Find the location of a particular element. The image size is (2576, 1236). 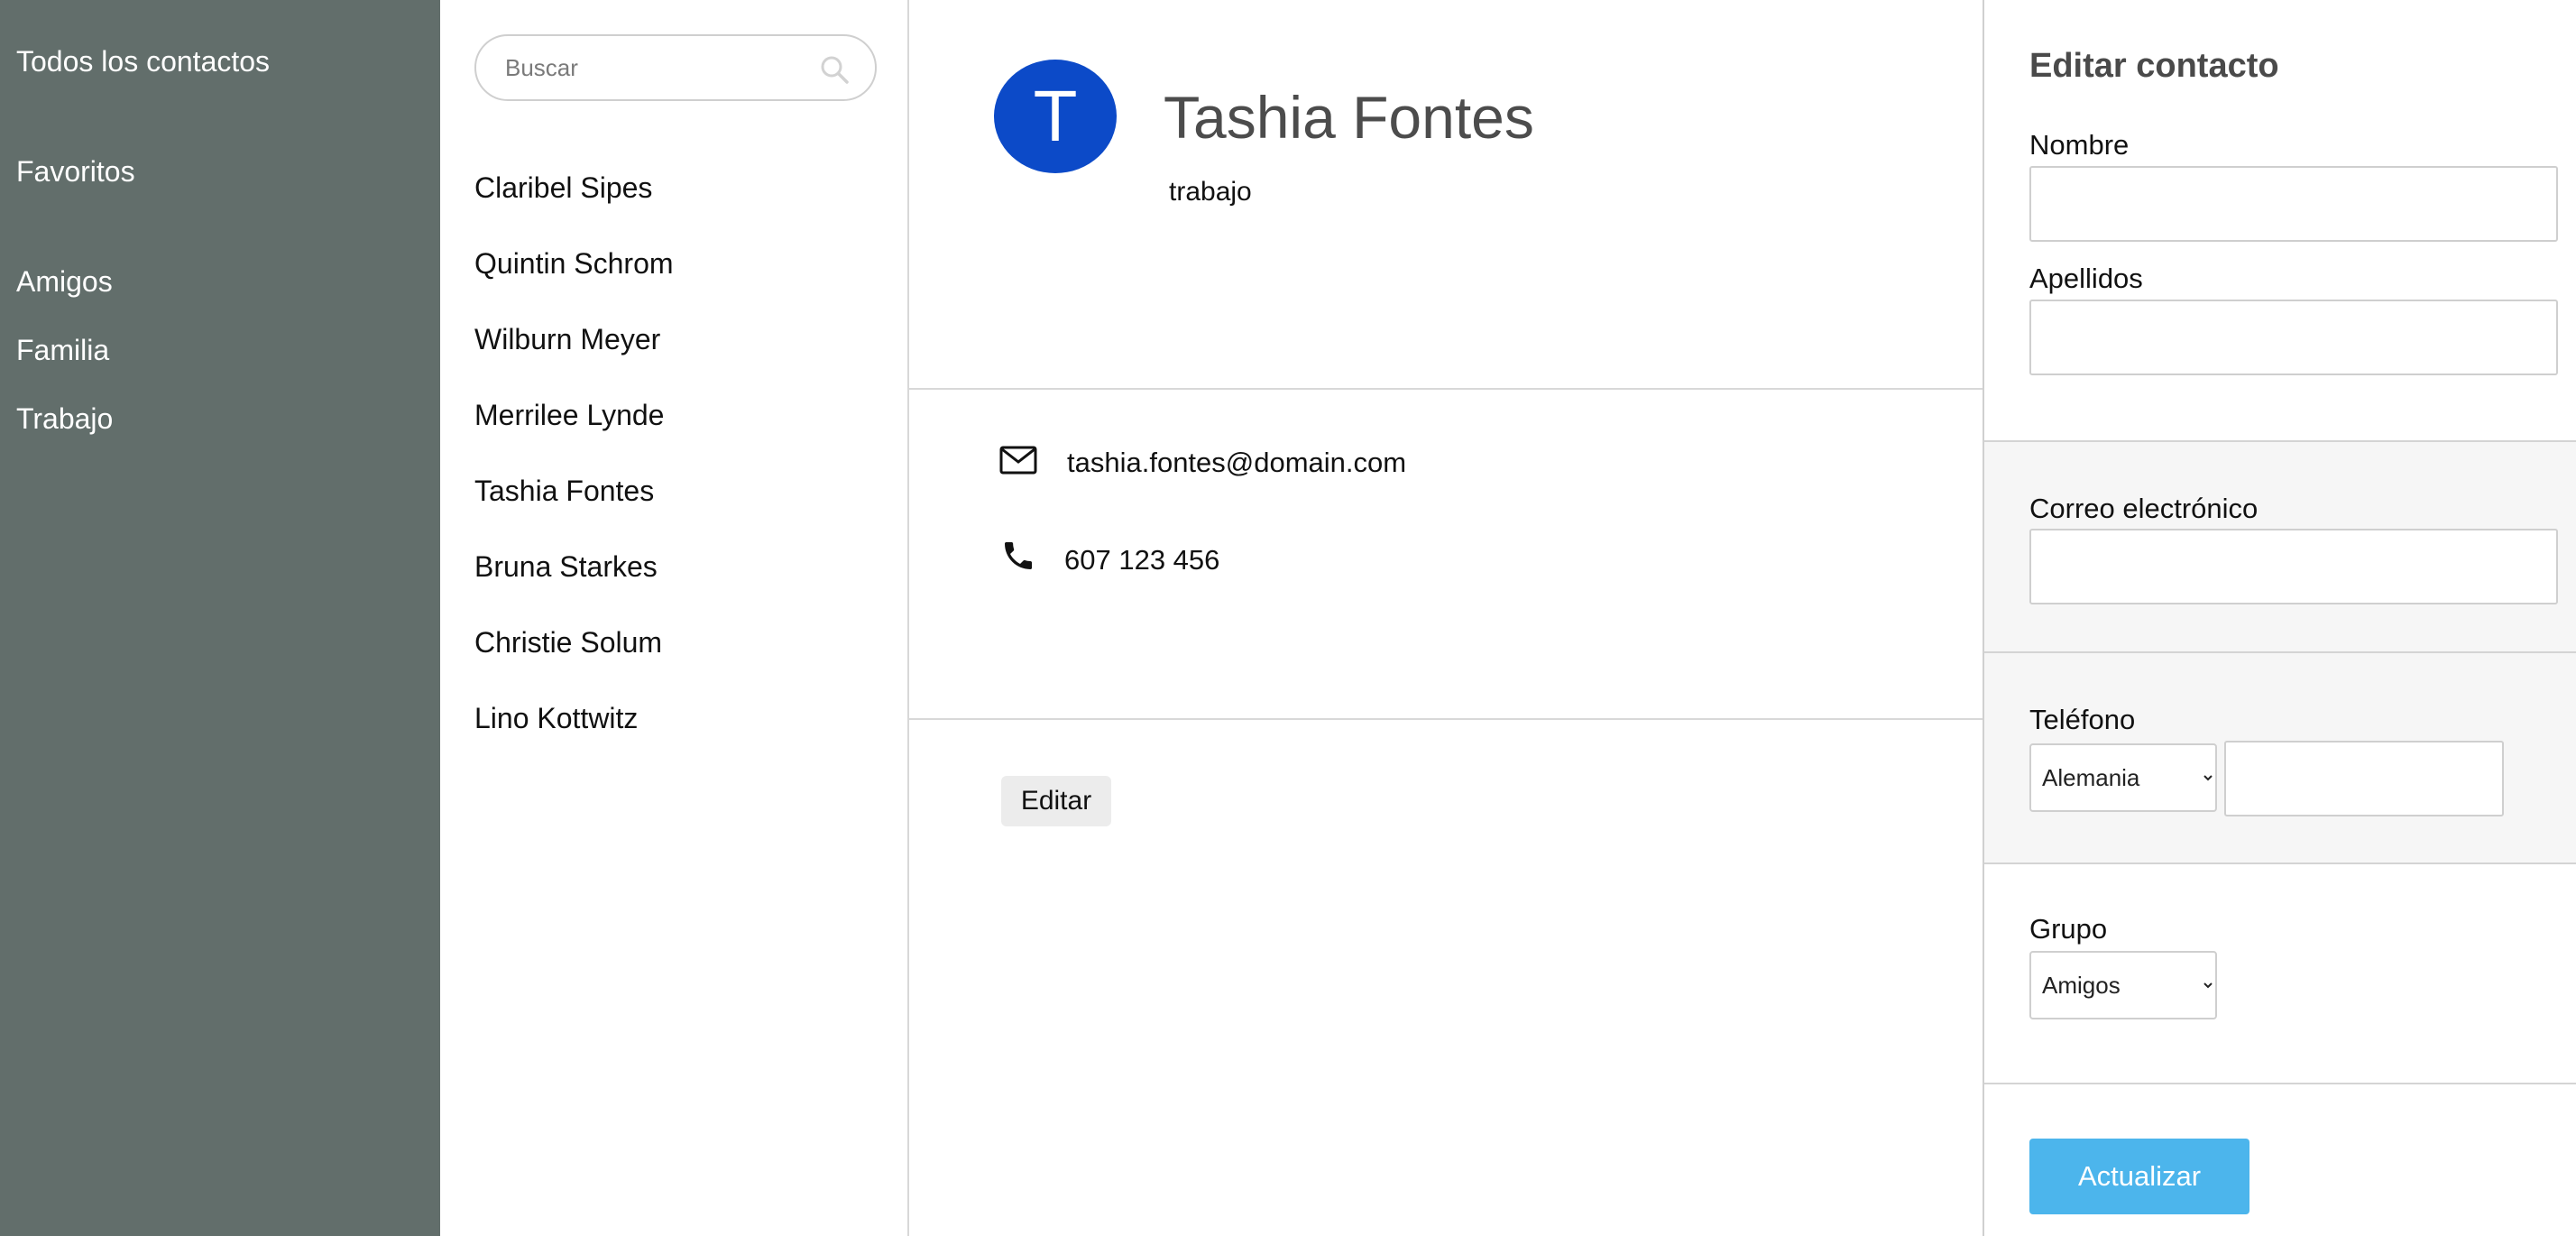

phone-label: Teléfono is located at coordinates (2082, 720).